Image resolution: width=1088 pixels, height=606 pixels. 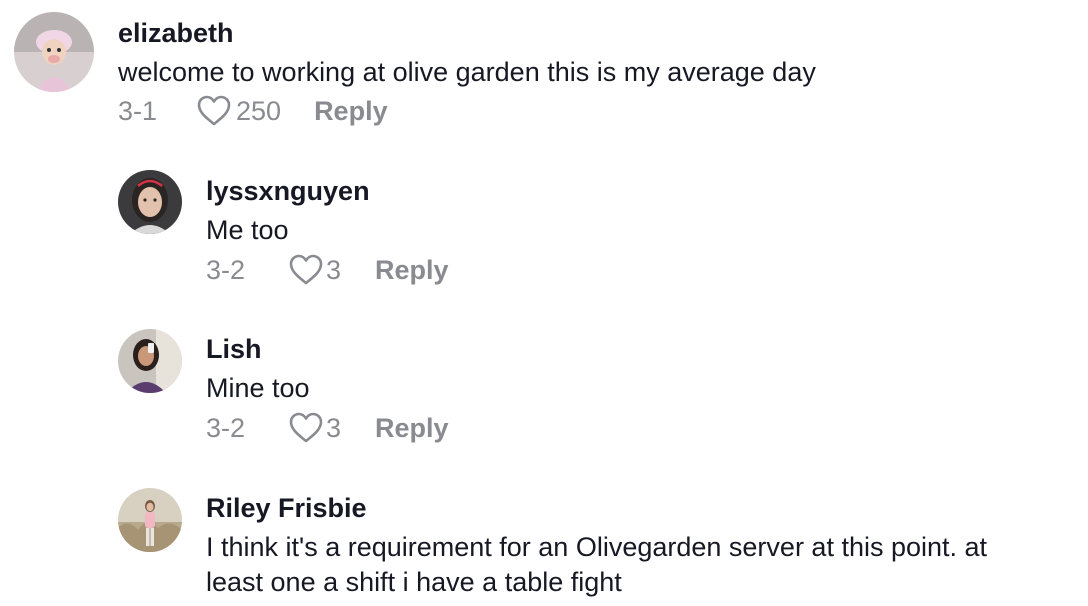 I want to click on comment-meta: 3-1 250 Reply, so click(x=253, y=111).